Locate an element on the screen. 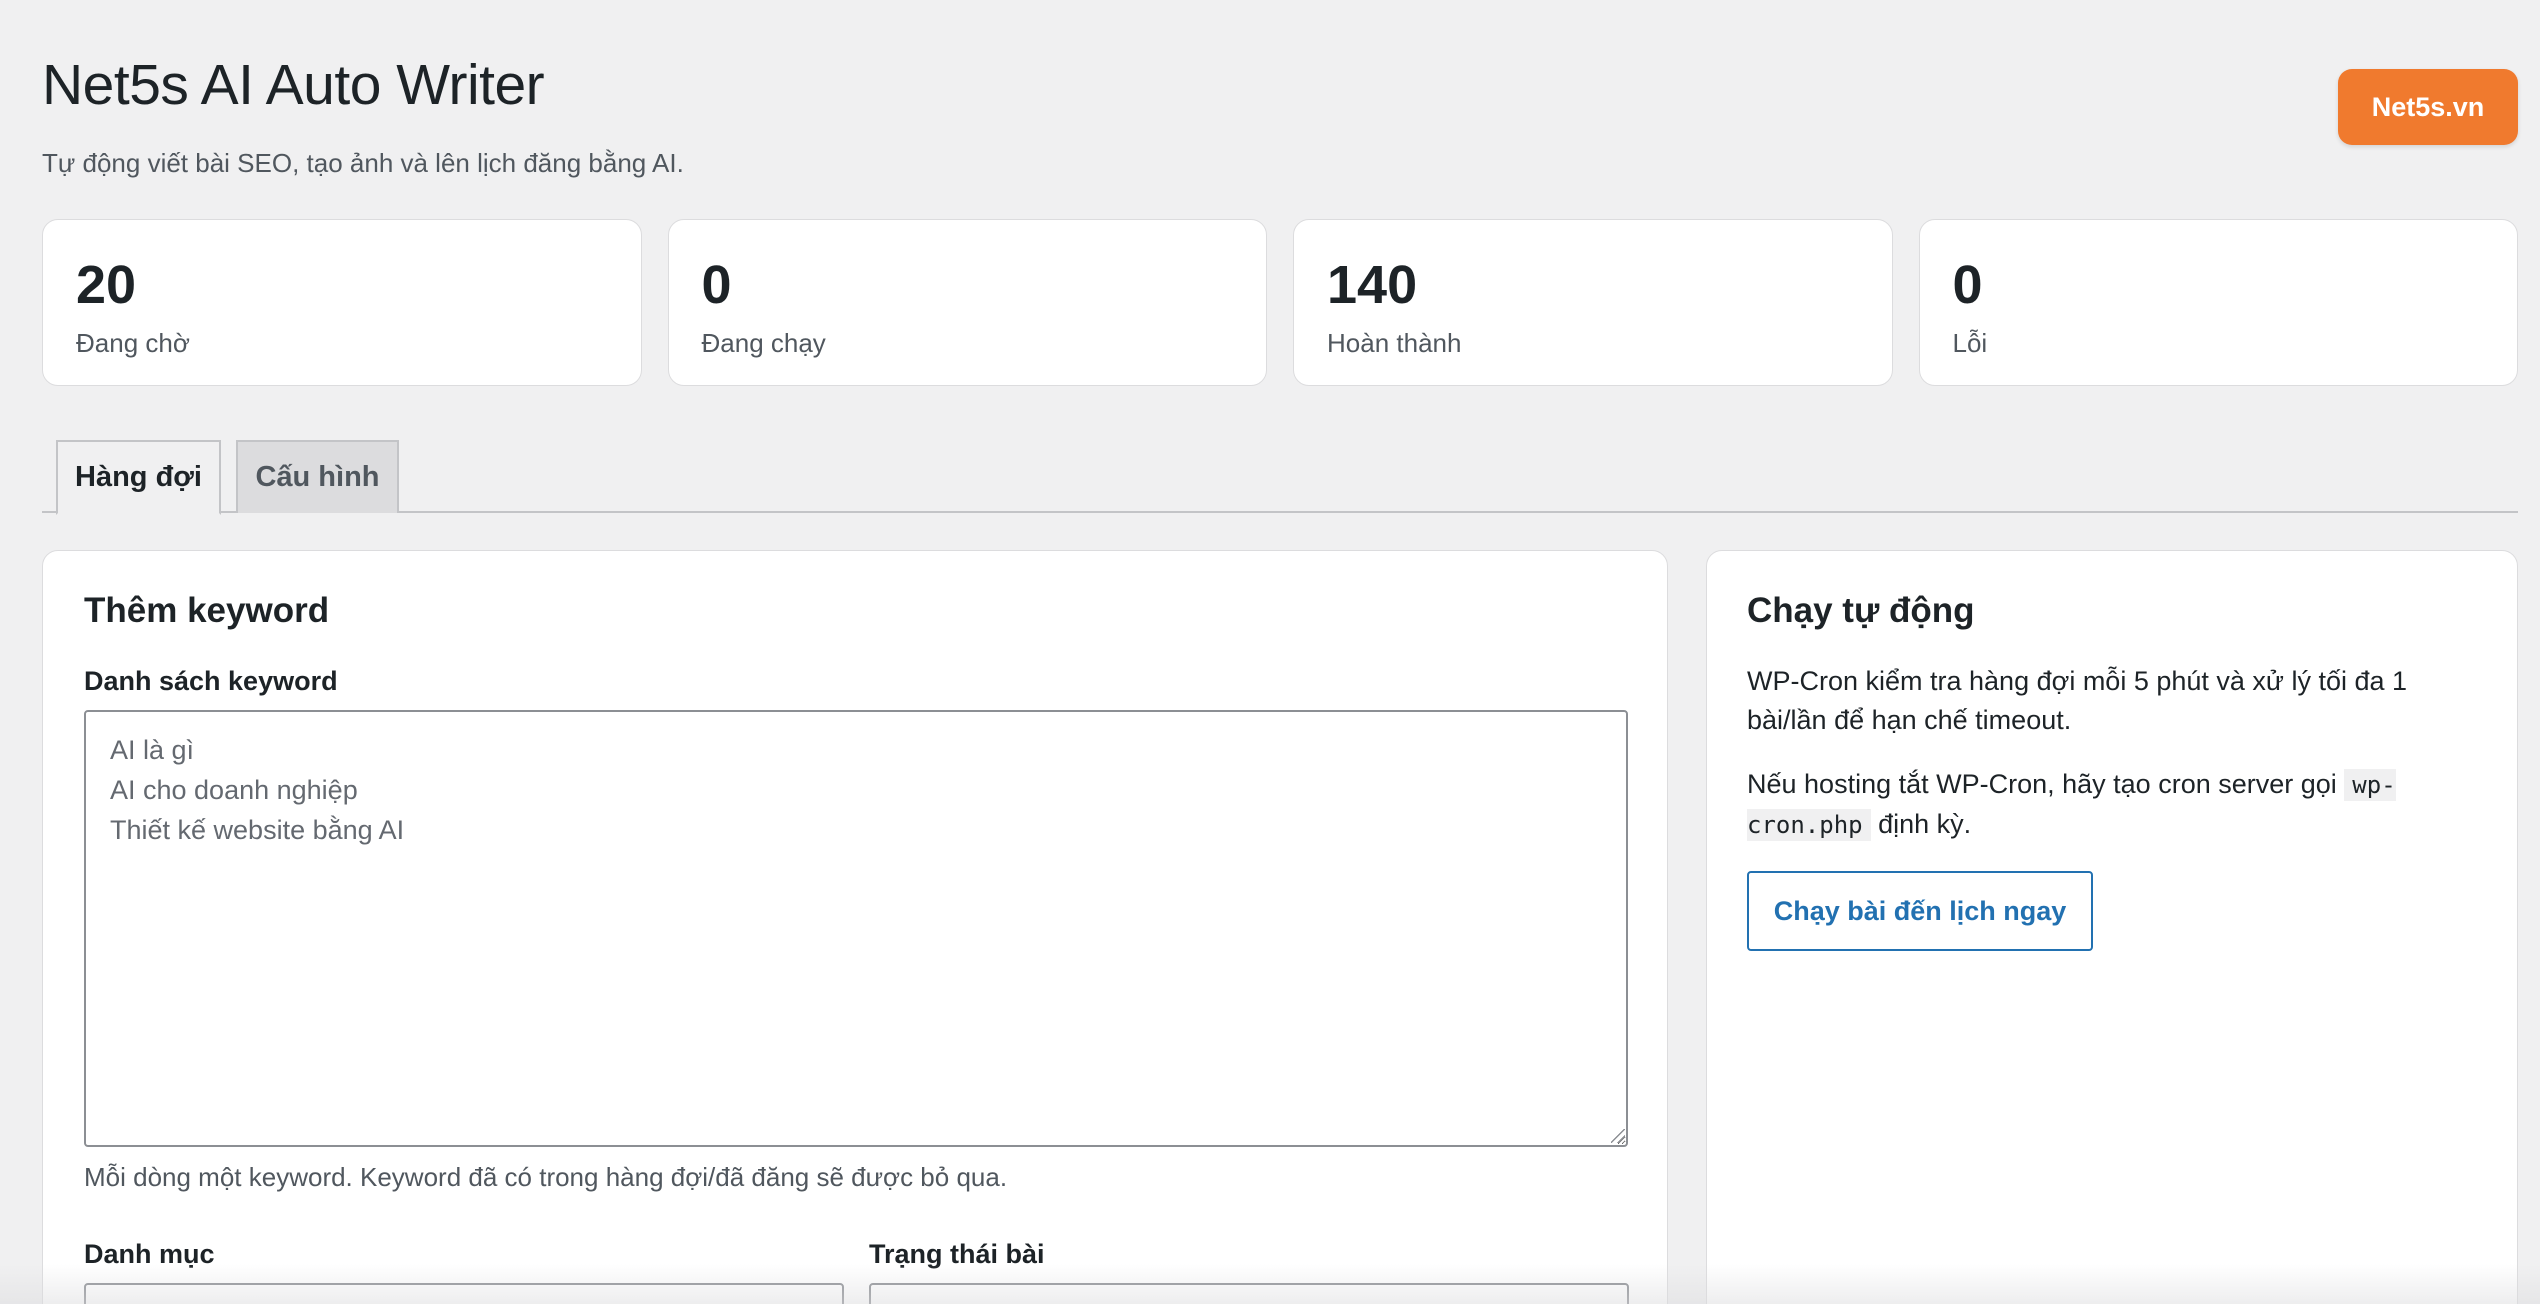  post-status-select is located at coordinates (1249, 1293).